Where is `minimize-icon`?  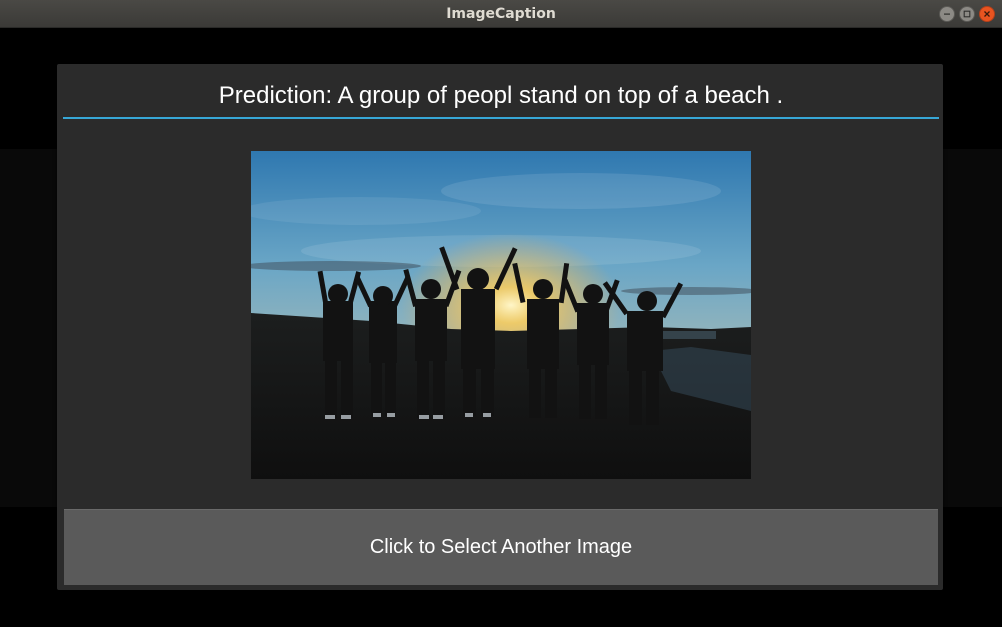
minimize-icon is located at coordinates (947, 14).